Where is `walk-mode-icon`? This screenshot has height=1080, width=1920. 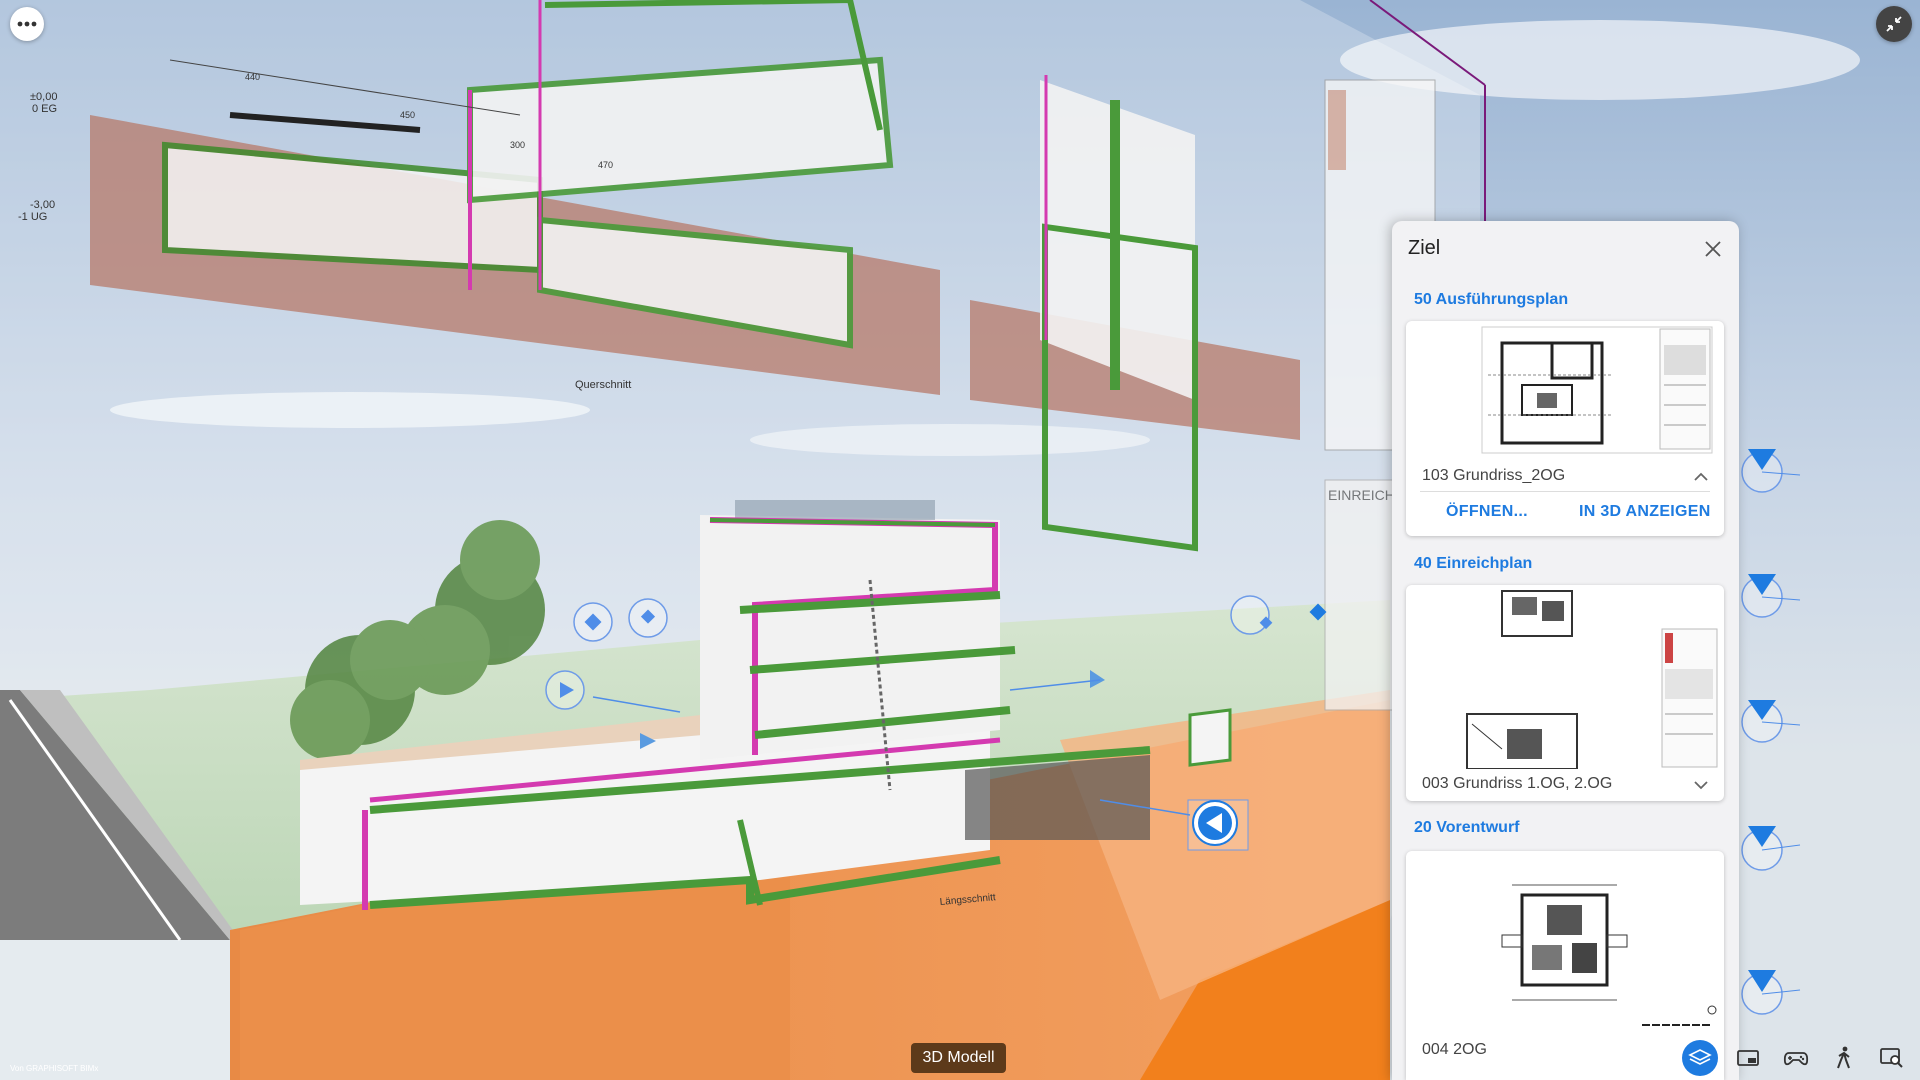
walk-mode-icon is located at coordinates (1843, 1057).